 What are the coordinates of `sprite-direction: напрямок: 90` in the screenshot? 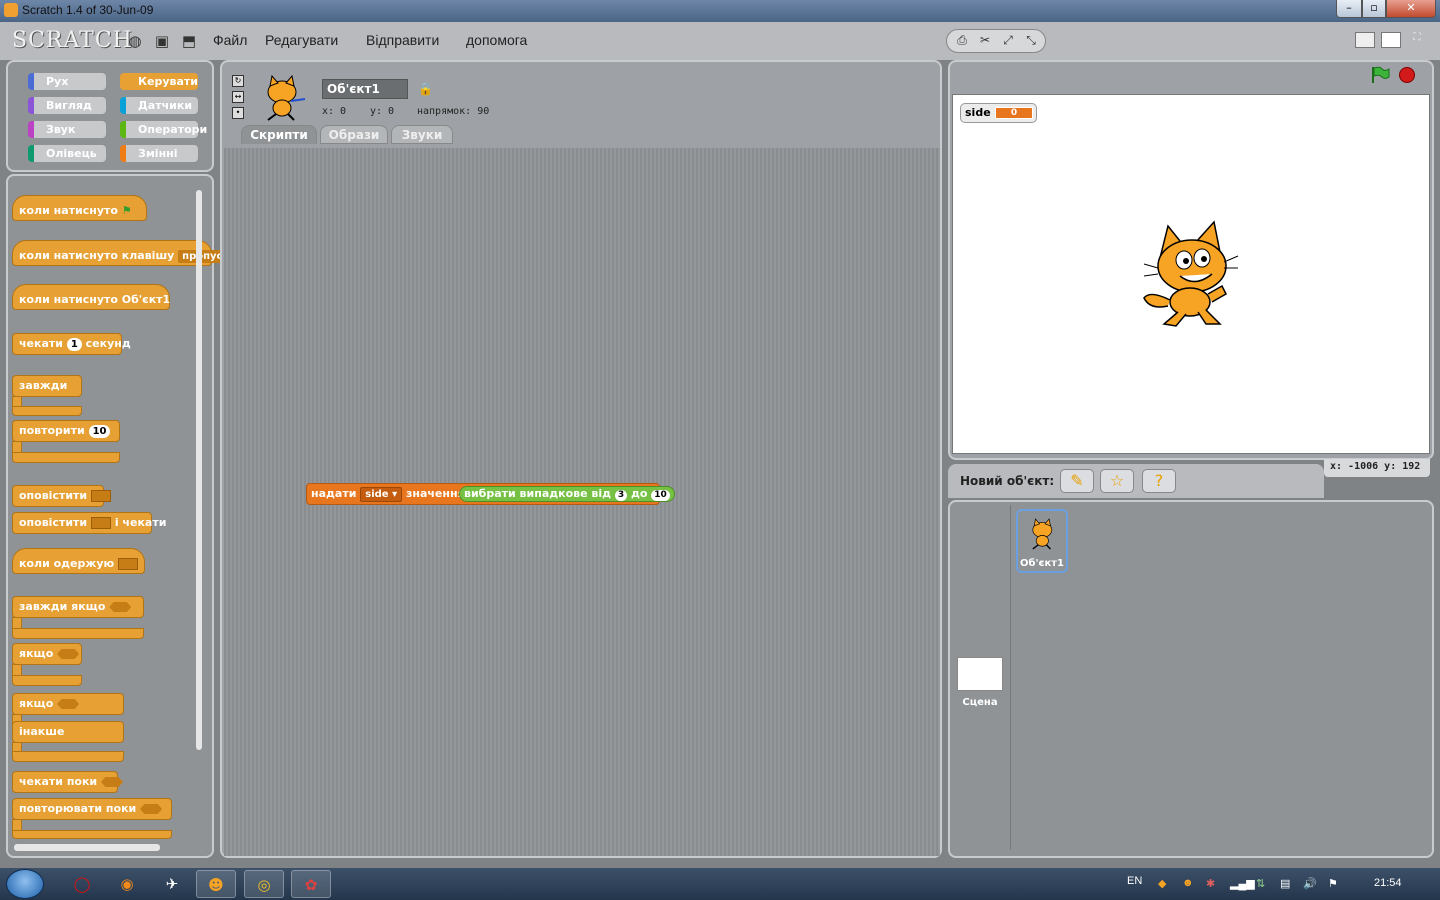 It's located at (453, 111).